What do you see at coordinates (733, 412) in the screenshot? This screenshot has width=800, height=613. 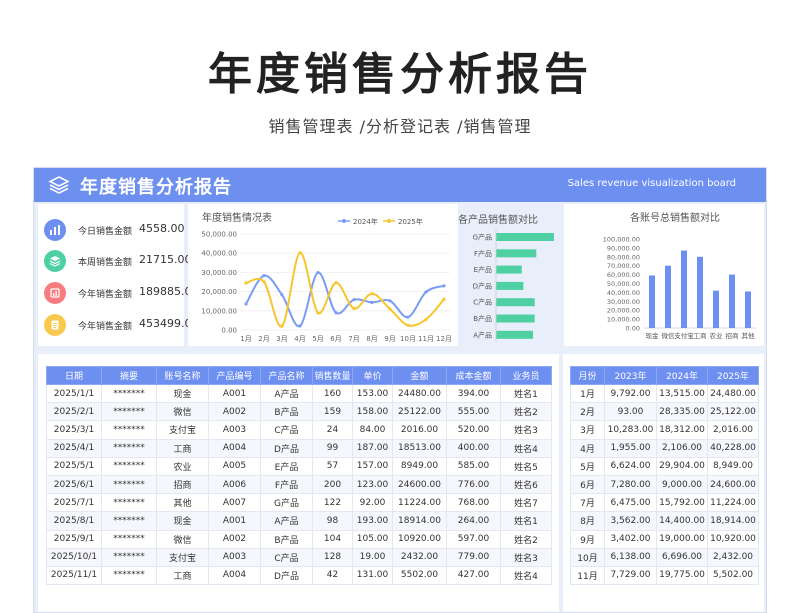 I see `monthly-table-cell: 25,122.00` at bounding box center [733, 412].